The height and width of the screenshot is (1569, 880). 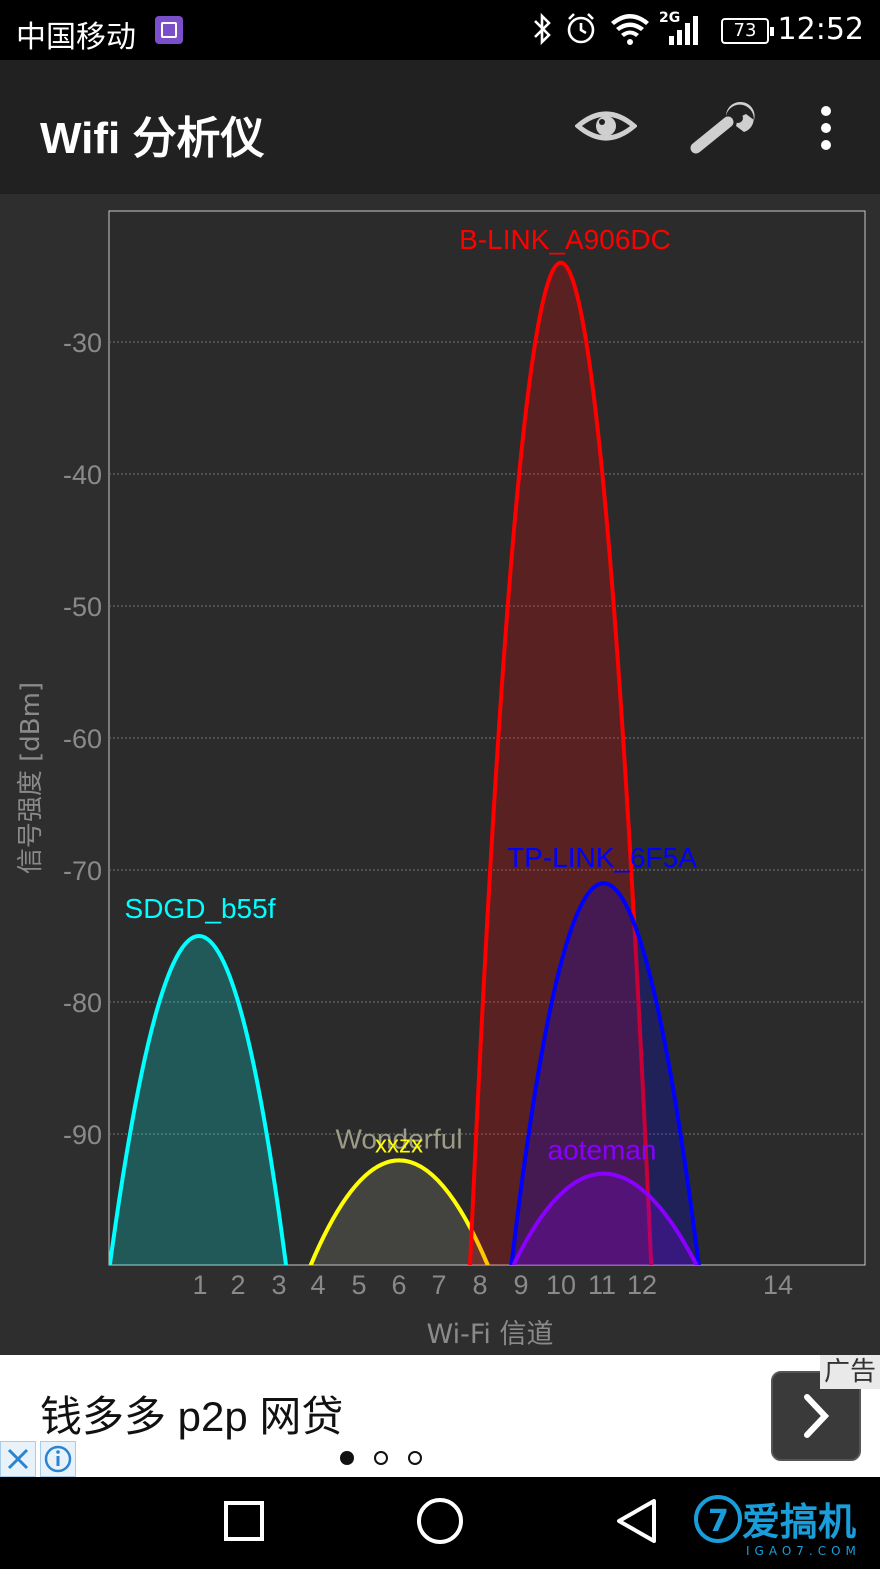 What do you see at coordinates (520, 1285) in the screenshot?
I see `x-tick-label: 9` at bounding box center [520, 1285].